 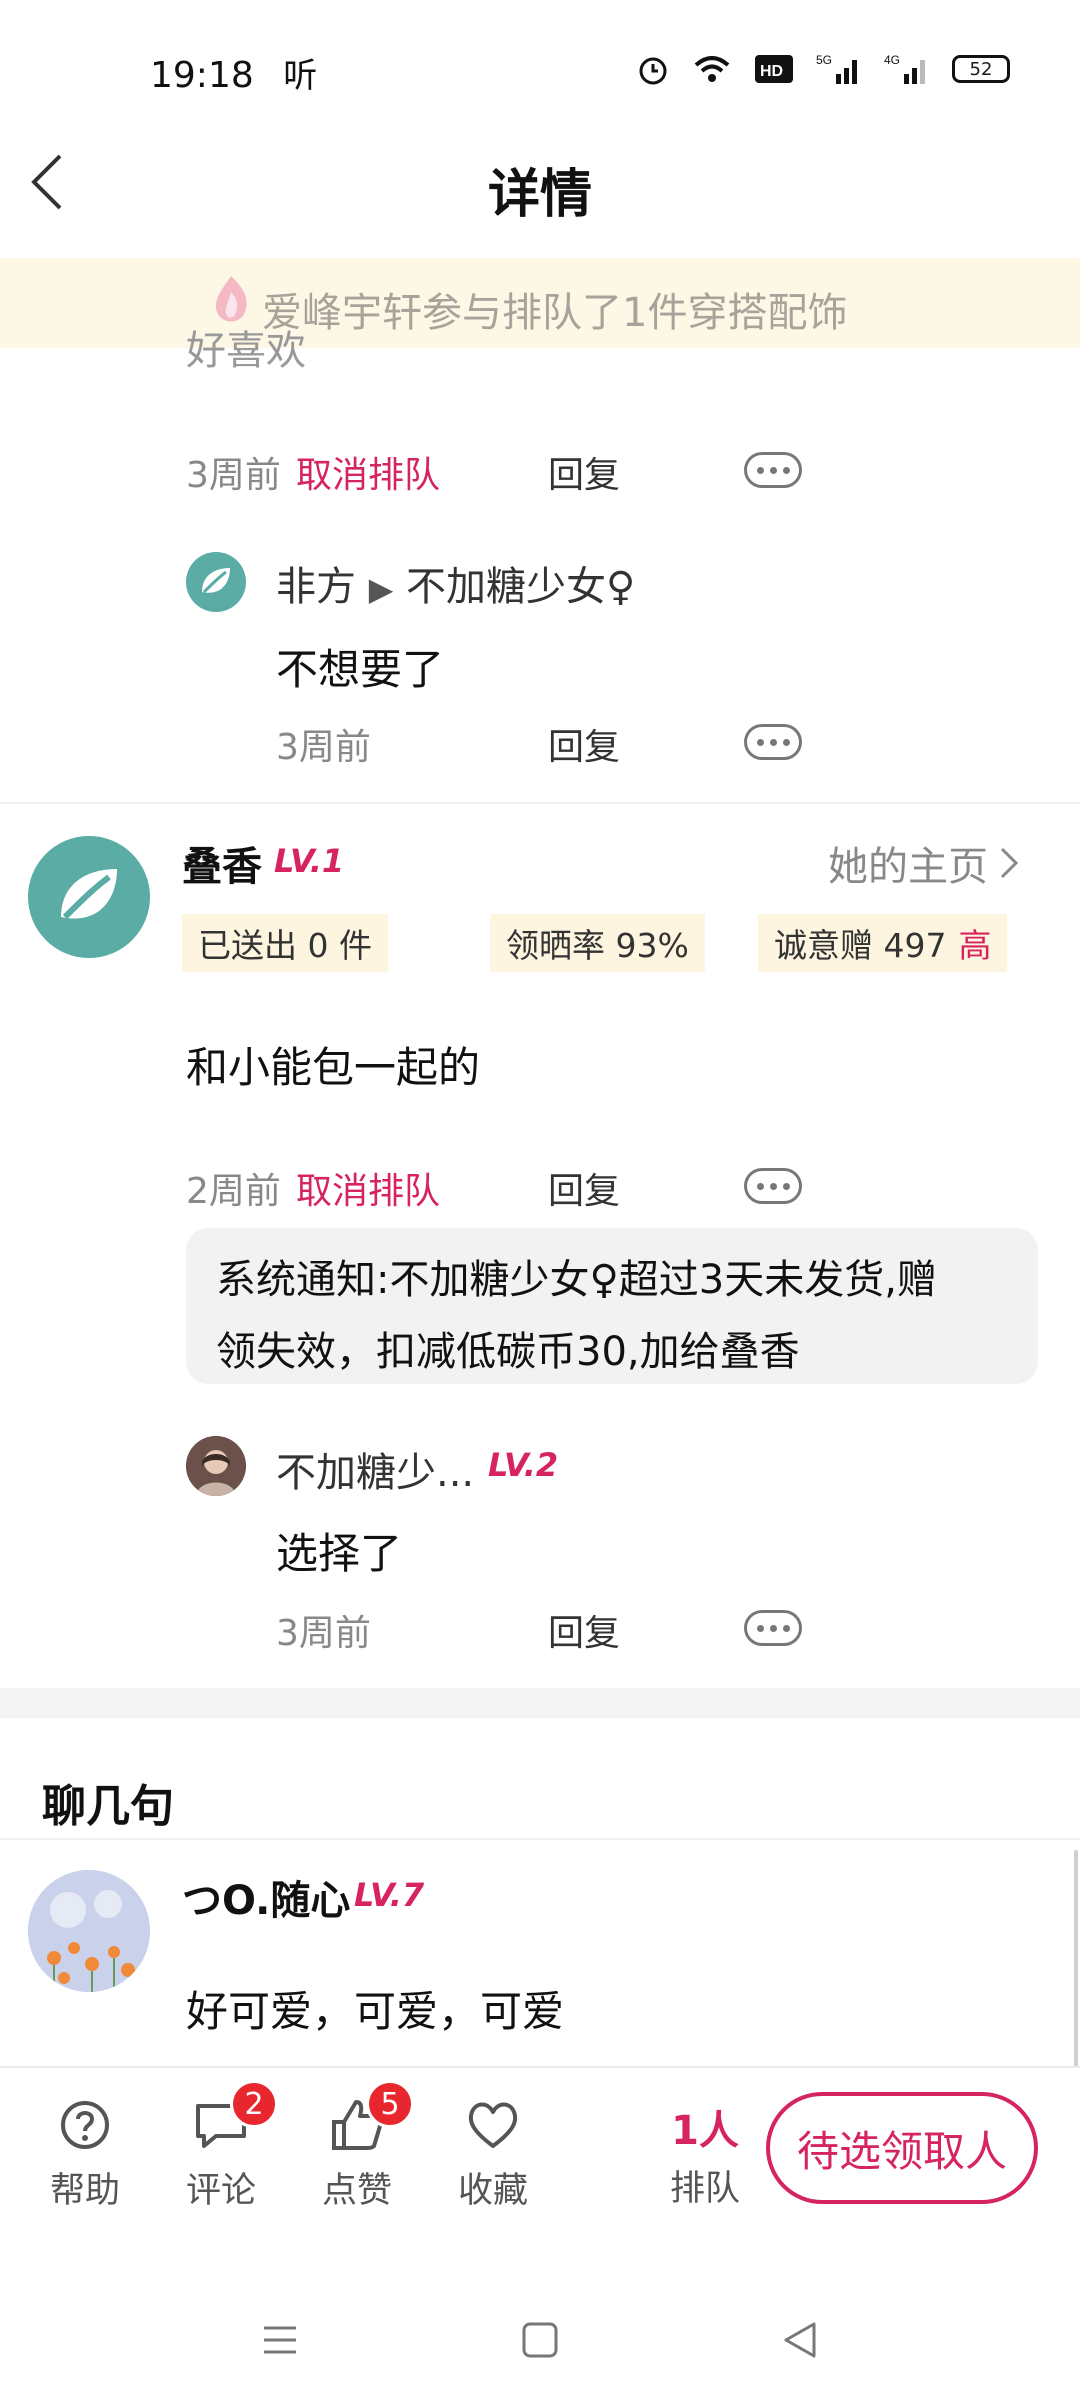 I want to click on banner-text: 爱峰宇轩参与排队了1件穿搭配饰, so click(x=555, y=313).